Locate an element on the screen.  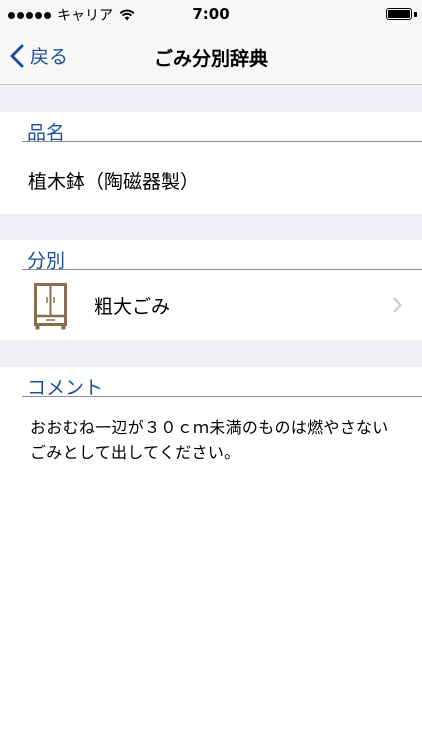
category-value: 粗大ごみ is located at coordinates (132, 307).